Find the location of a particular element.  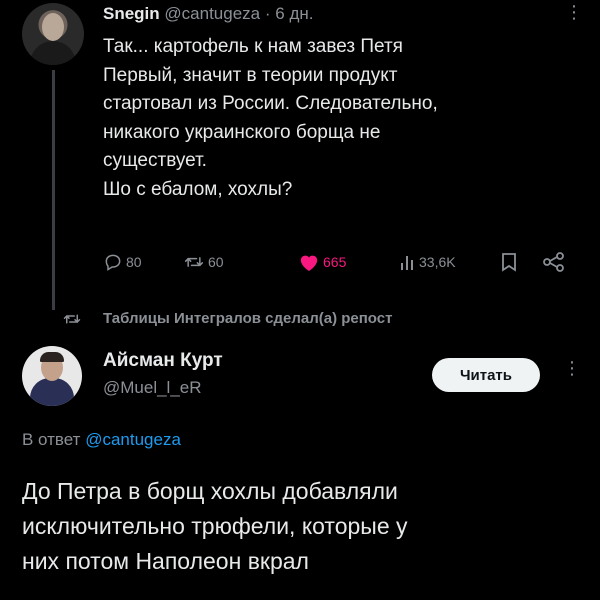

tweet-text-line: никакого украинского борща не is located at coordinates (242, 132).